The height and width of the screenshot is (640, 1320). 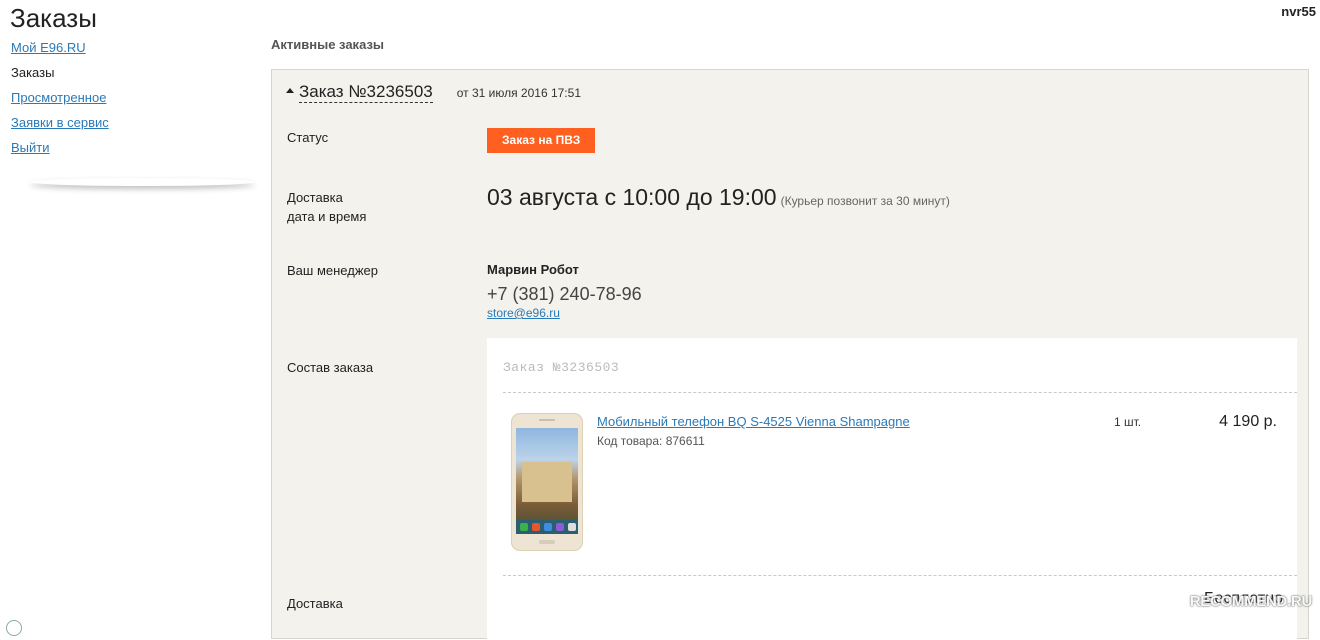 What do you see at coordinates (366, 92) in the screenshot?
I see `order-number-toggle: Заказ №3236503` at bounding box center [366, 92].